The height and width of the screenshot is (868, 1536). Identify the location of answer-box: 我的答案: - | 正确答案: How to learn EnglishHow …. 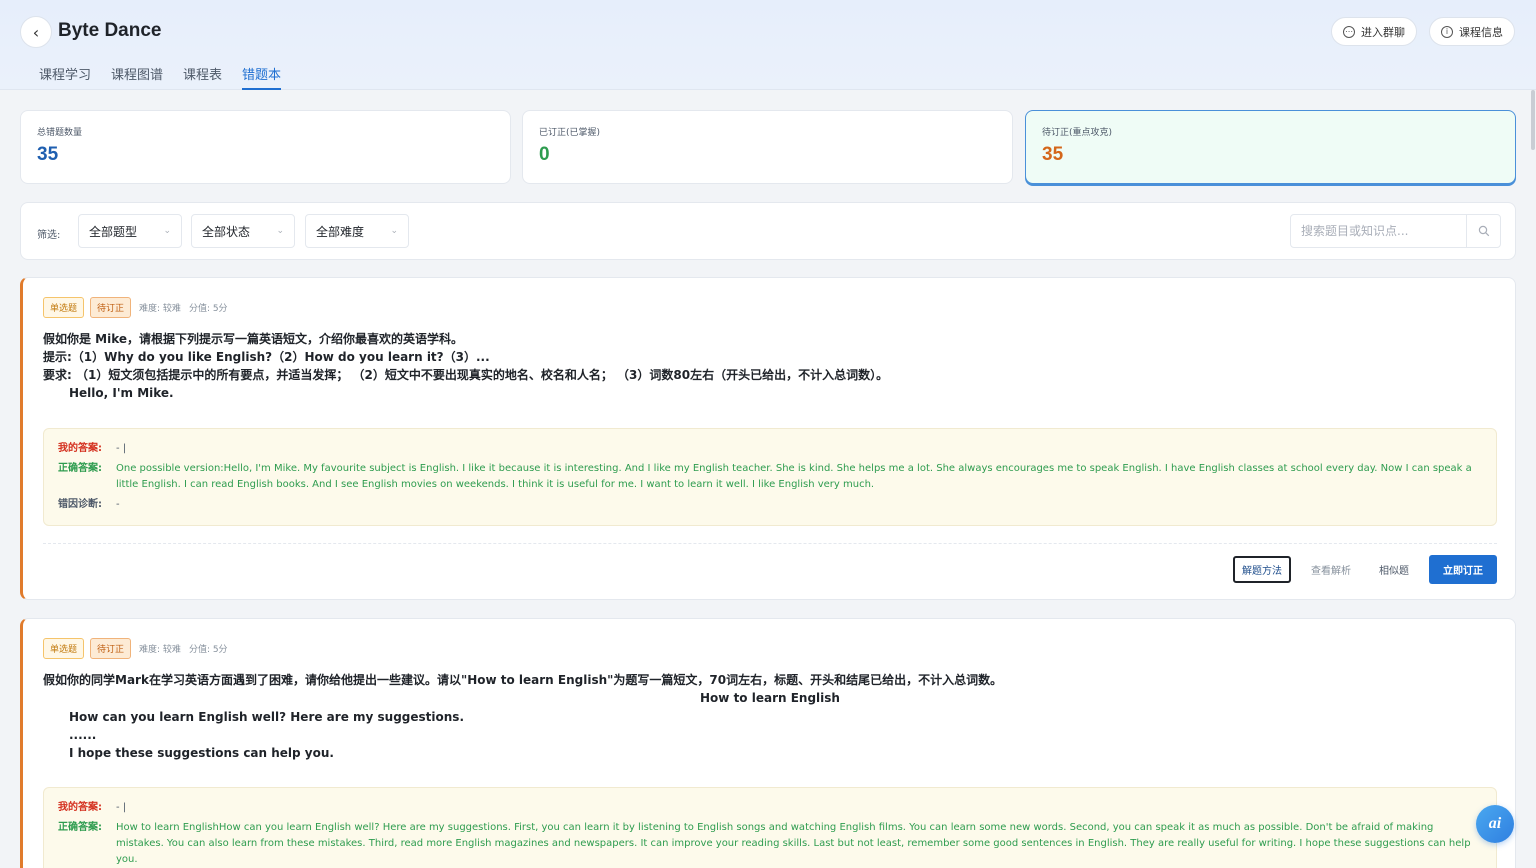
(770, 827).